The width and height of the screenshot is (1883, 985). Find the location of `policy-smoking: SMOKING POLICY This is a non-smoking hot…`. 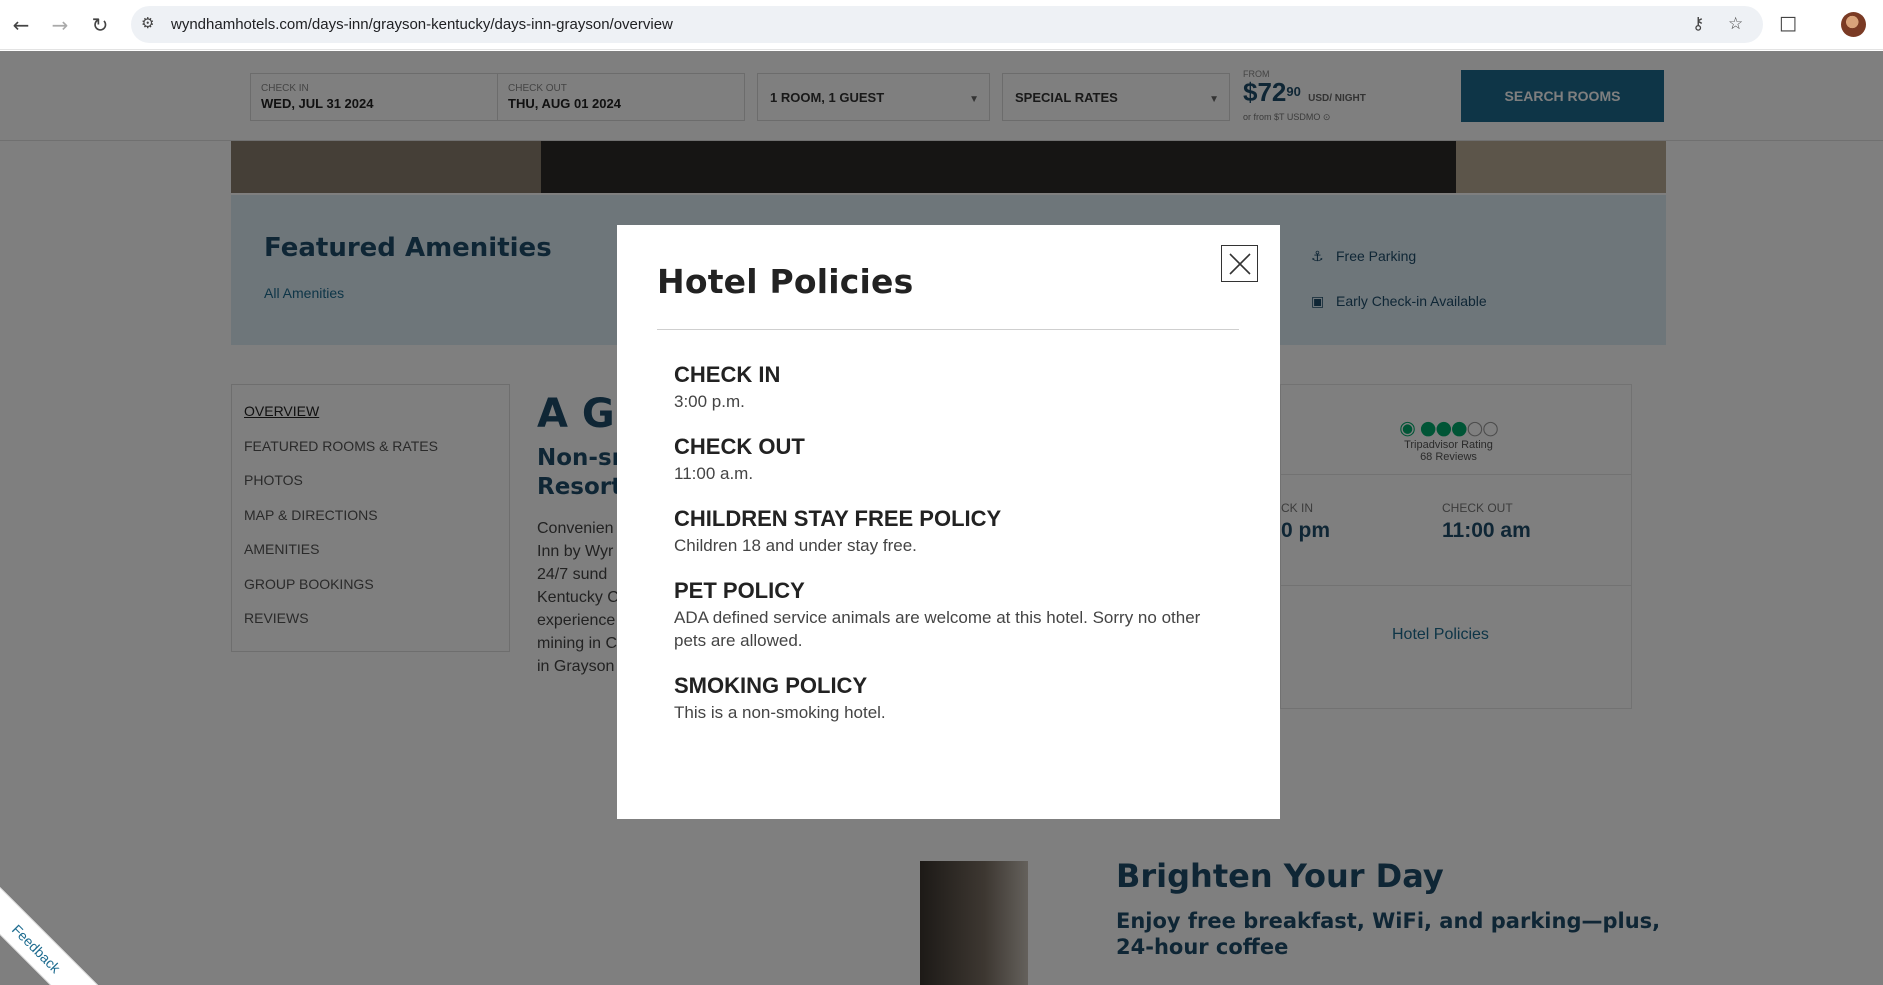

policy-smoking: SMOKING POLICY This is a non-smoking hot… is located at coordinates (954, 699).